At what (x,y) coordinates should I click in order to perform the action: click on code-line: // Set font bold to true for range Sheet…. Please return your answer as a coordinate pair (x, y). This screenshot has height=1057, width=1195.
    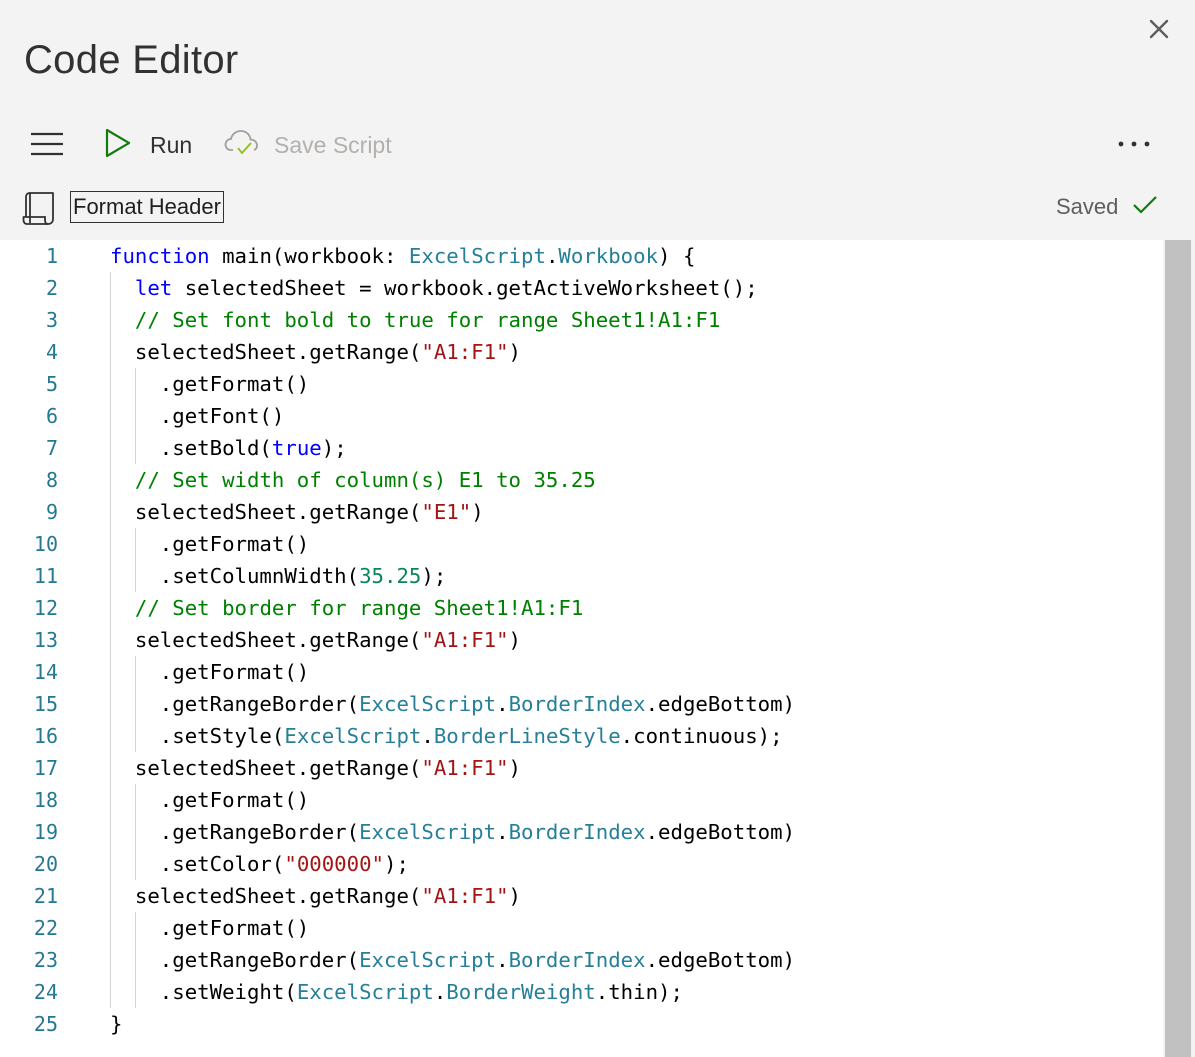
    Looking at the image, I should click on (427, 320).